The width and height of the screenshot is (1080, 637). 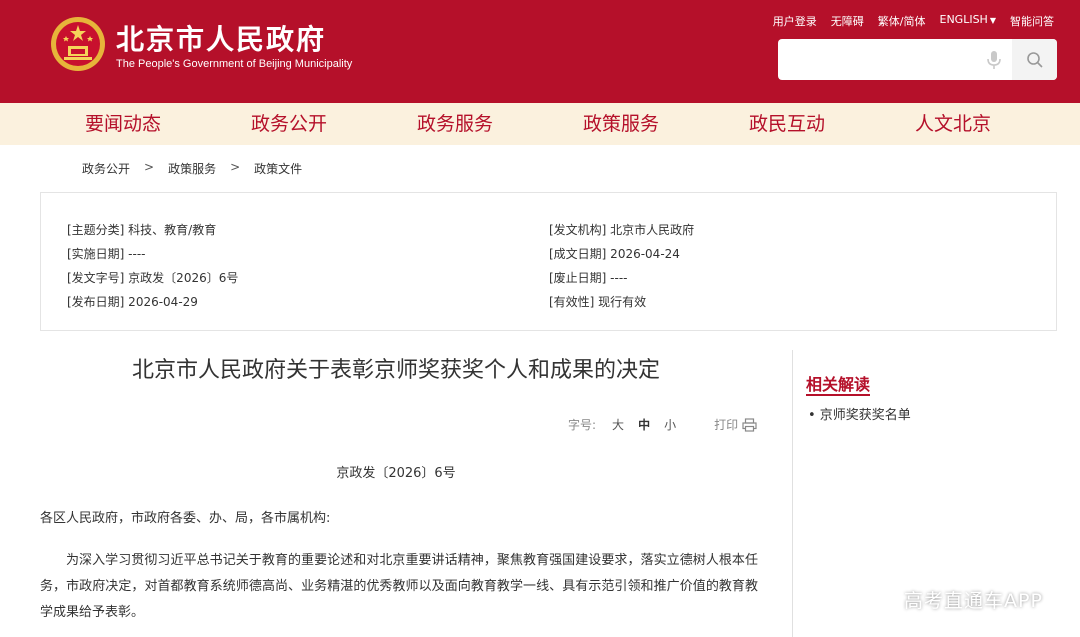 What do you see at coordinates (106, 254) in the screenshot?
I see `meta-effective-date: [实施日期] ----` at bounding box center [106, 254].